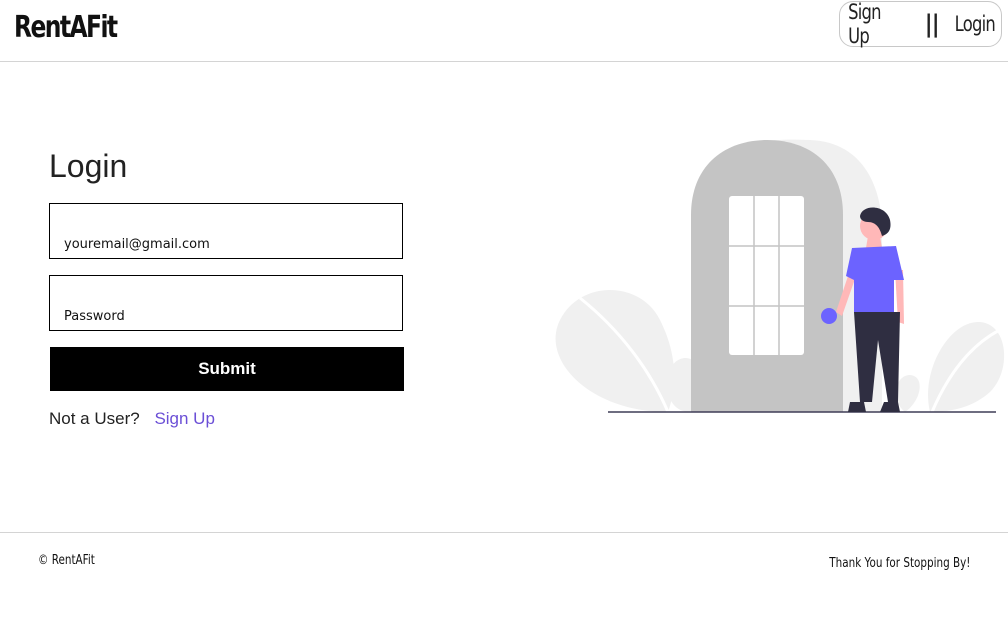 The width and height of the screenshot is (1008, 620). Describe the element at coordinates (877, 24) in the screenshot. I see `nav-signup-link: Sign Up` at that location.